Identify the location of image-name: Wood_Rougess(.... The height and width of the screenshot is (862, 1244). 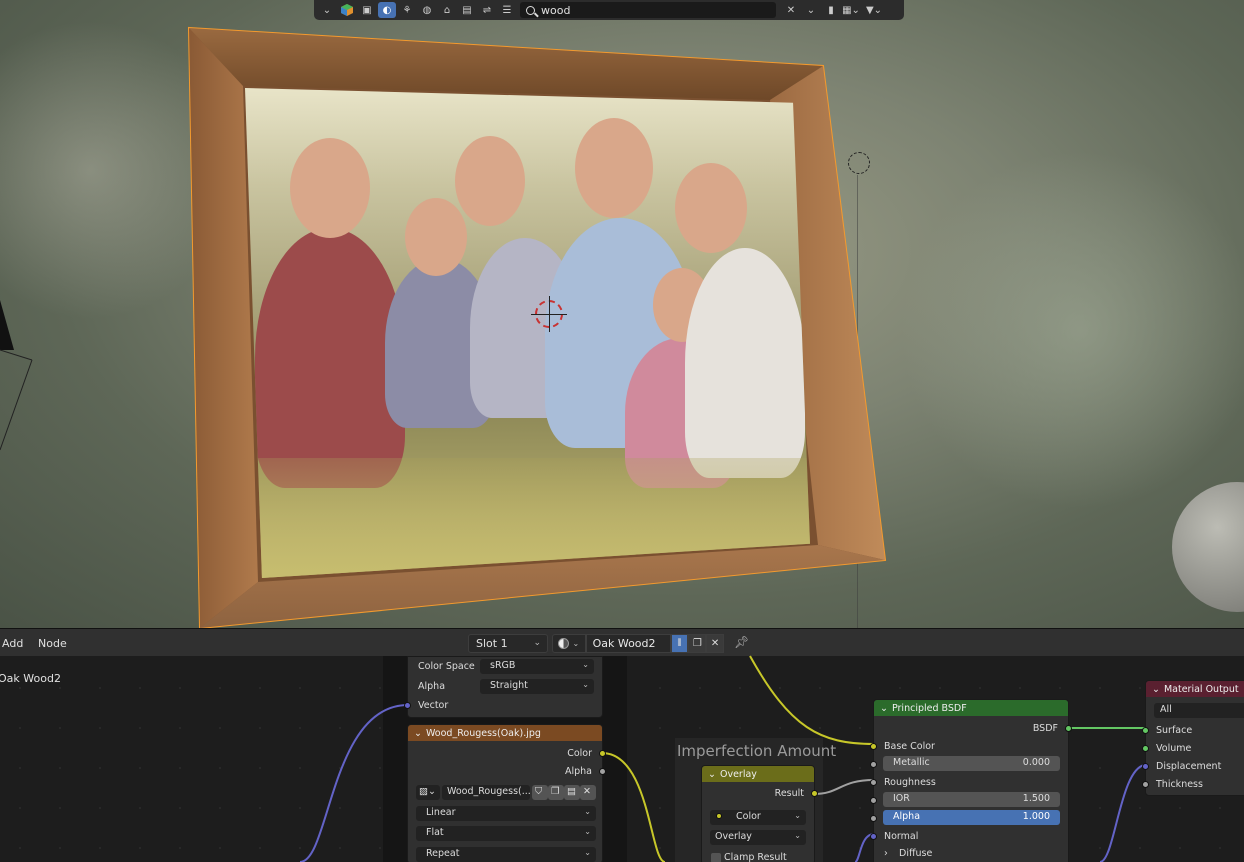
(489, 791).